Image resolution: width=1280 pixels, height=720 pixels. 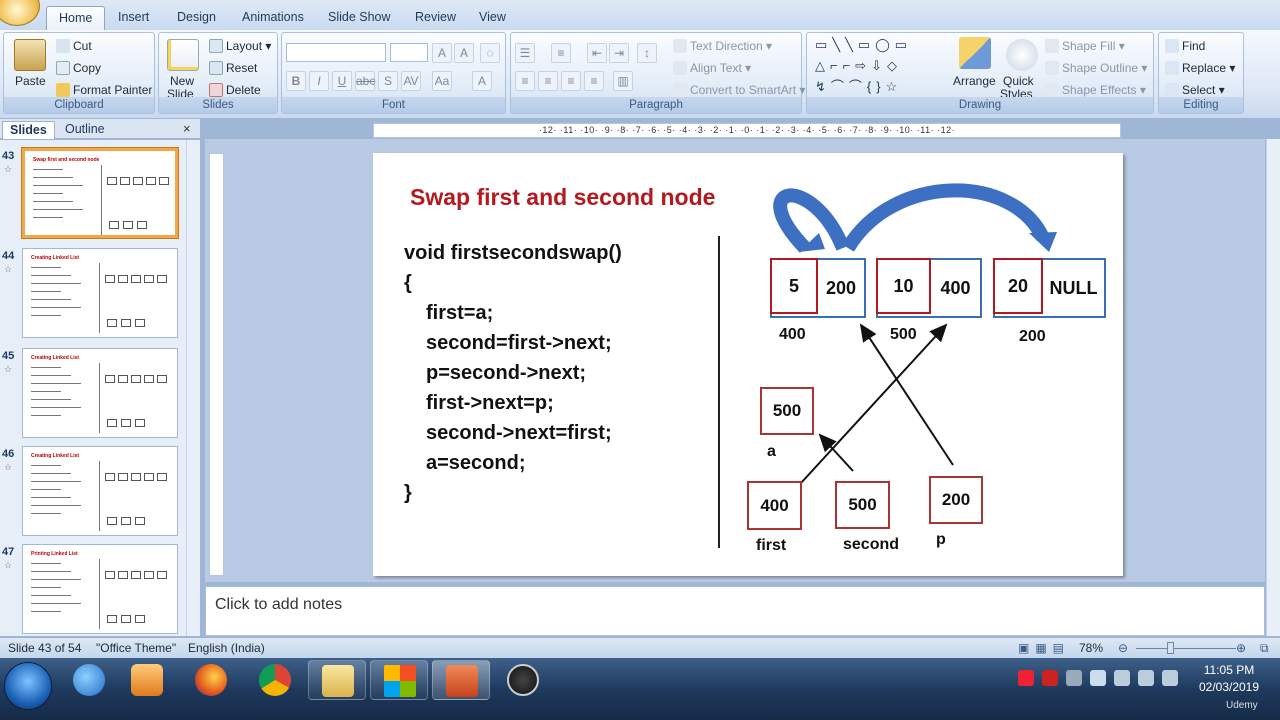 I want to click on thumbnail-scrollbar, so click(x=193, y=388).